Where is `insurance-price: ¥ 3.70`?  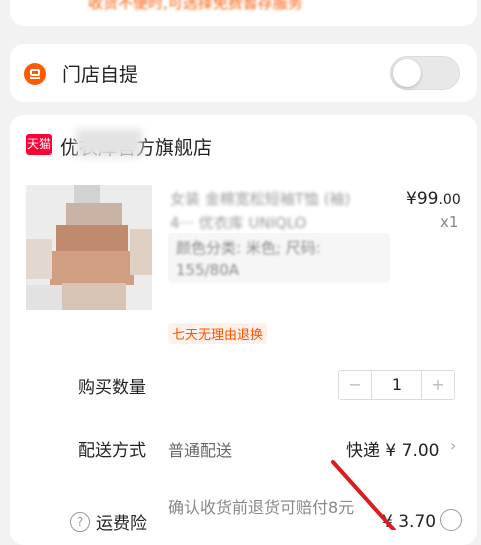
insurance-price: ¥ 3.70 is located at coordinates (409, 522).